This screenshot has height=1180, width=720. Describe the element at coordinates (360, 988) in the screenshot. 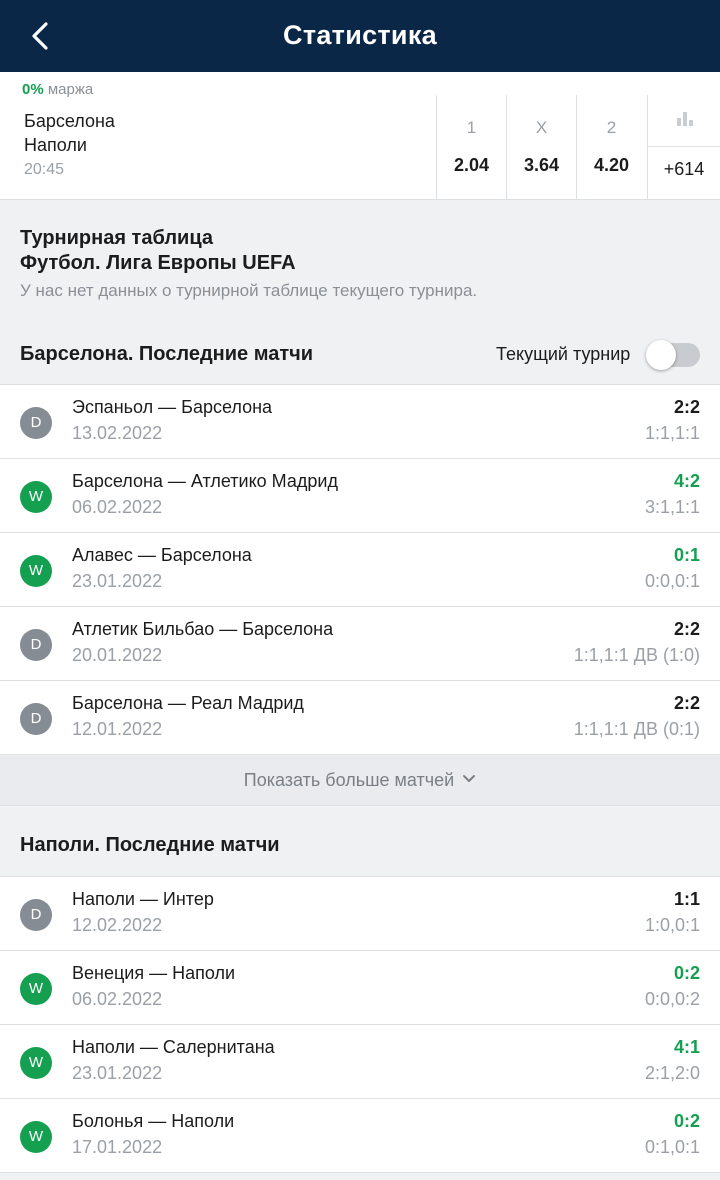

I see `match-row: W Венеция — Наполи 06.02.2022 0:2 0:0,0:2` at that location.